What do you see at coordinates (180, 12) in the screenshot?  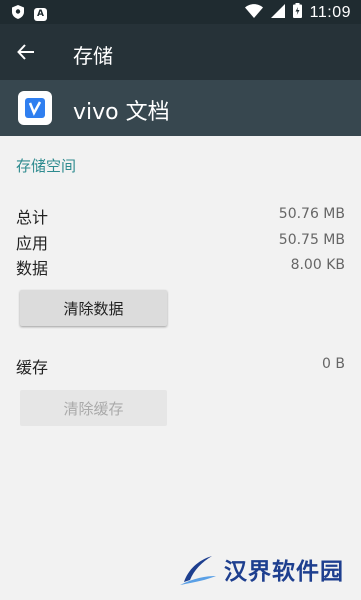 I see `status-bar: A 11:09` at bounding box center [180, 12].